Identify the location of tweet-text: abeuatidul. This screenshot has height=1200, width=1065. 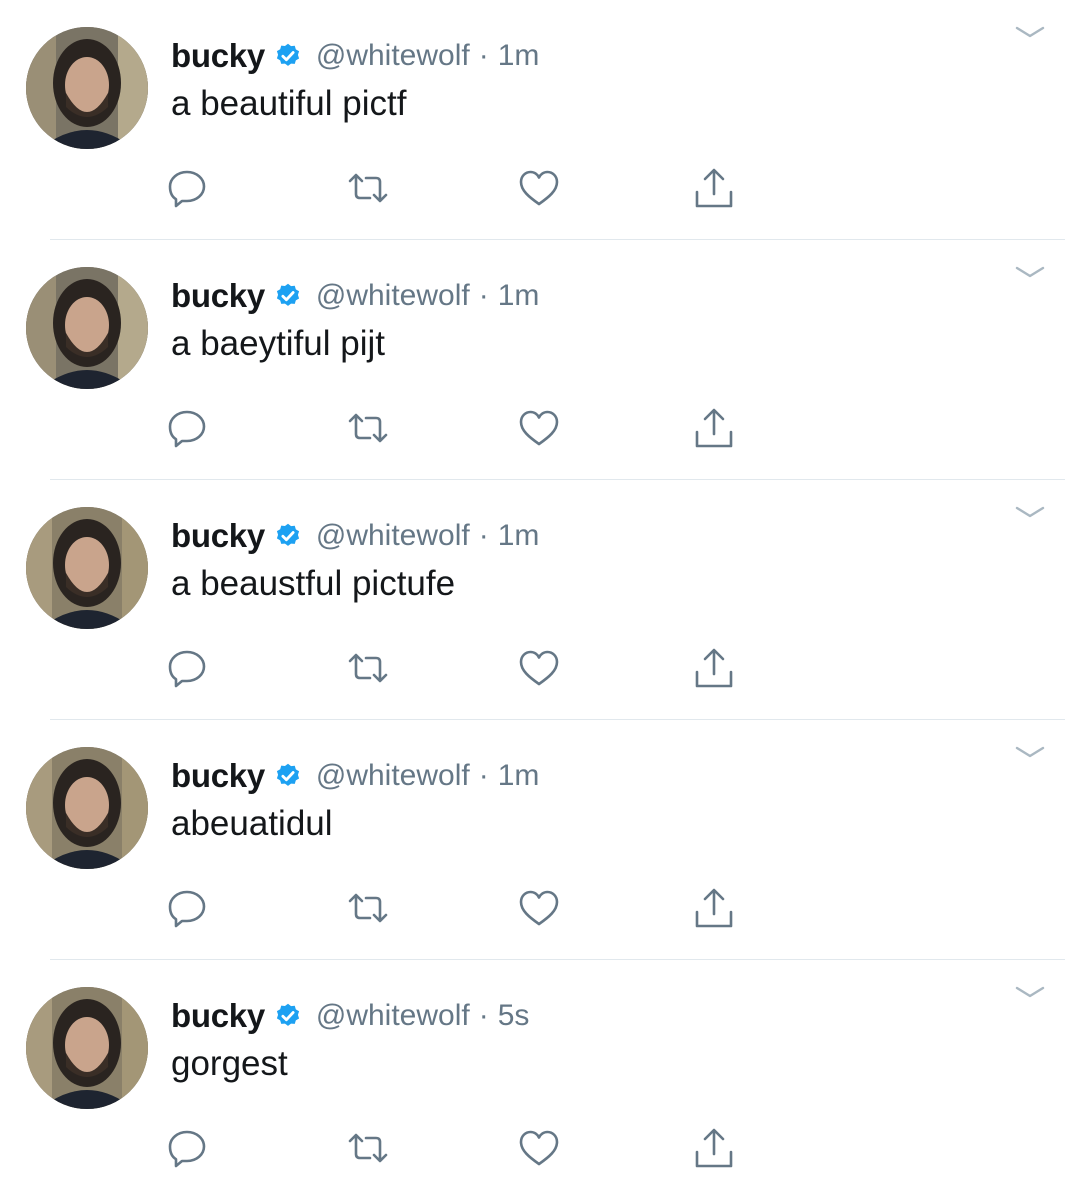
(252, 823).